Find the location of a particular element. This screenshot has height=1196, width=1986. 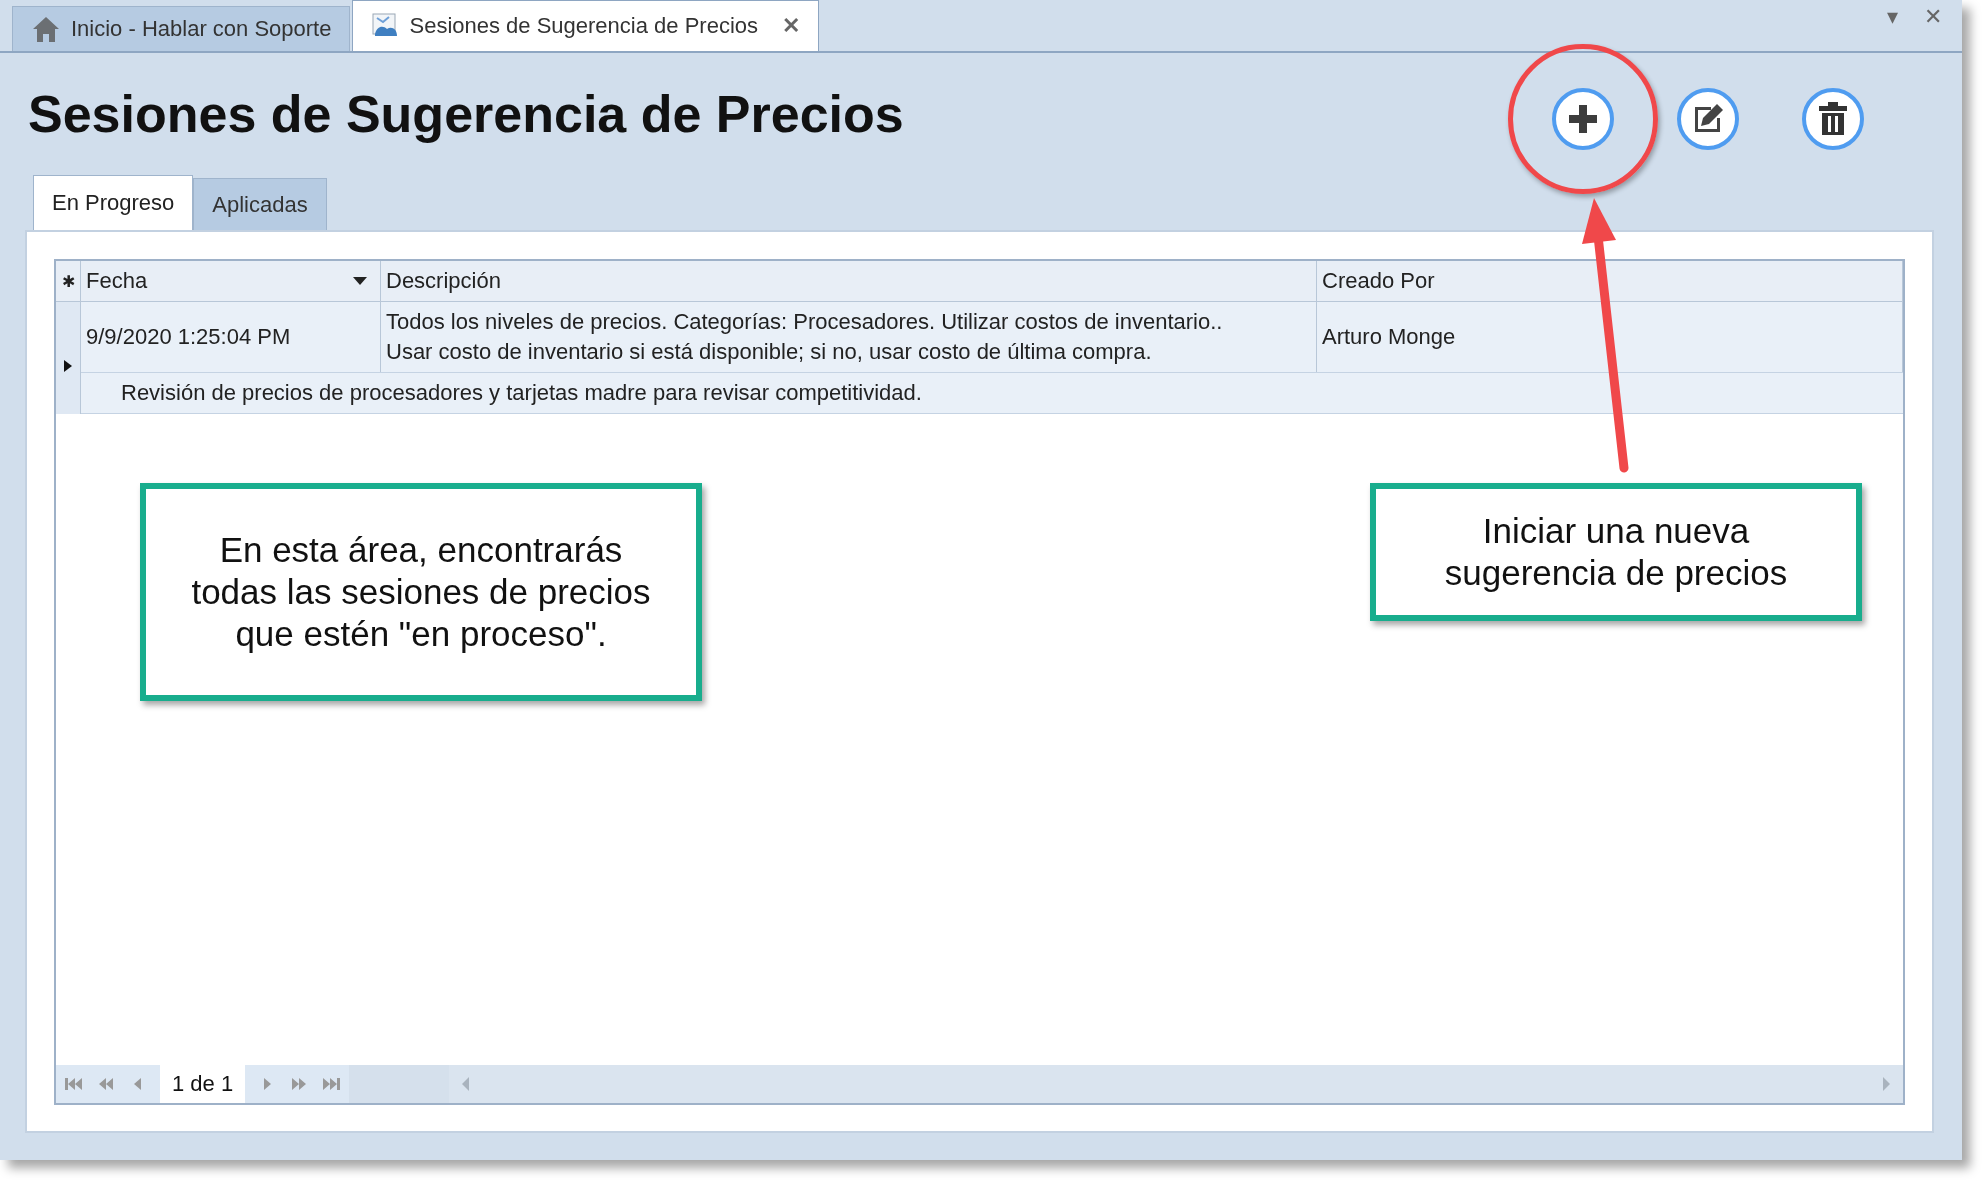

scroll-right-icon is located at coordinates (1886, 1084).